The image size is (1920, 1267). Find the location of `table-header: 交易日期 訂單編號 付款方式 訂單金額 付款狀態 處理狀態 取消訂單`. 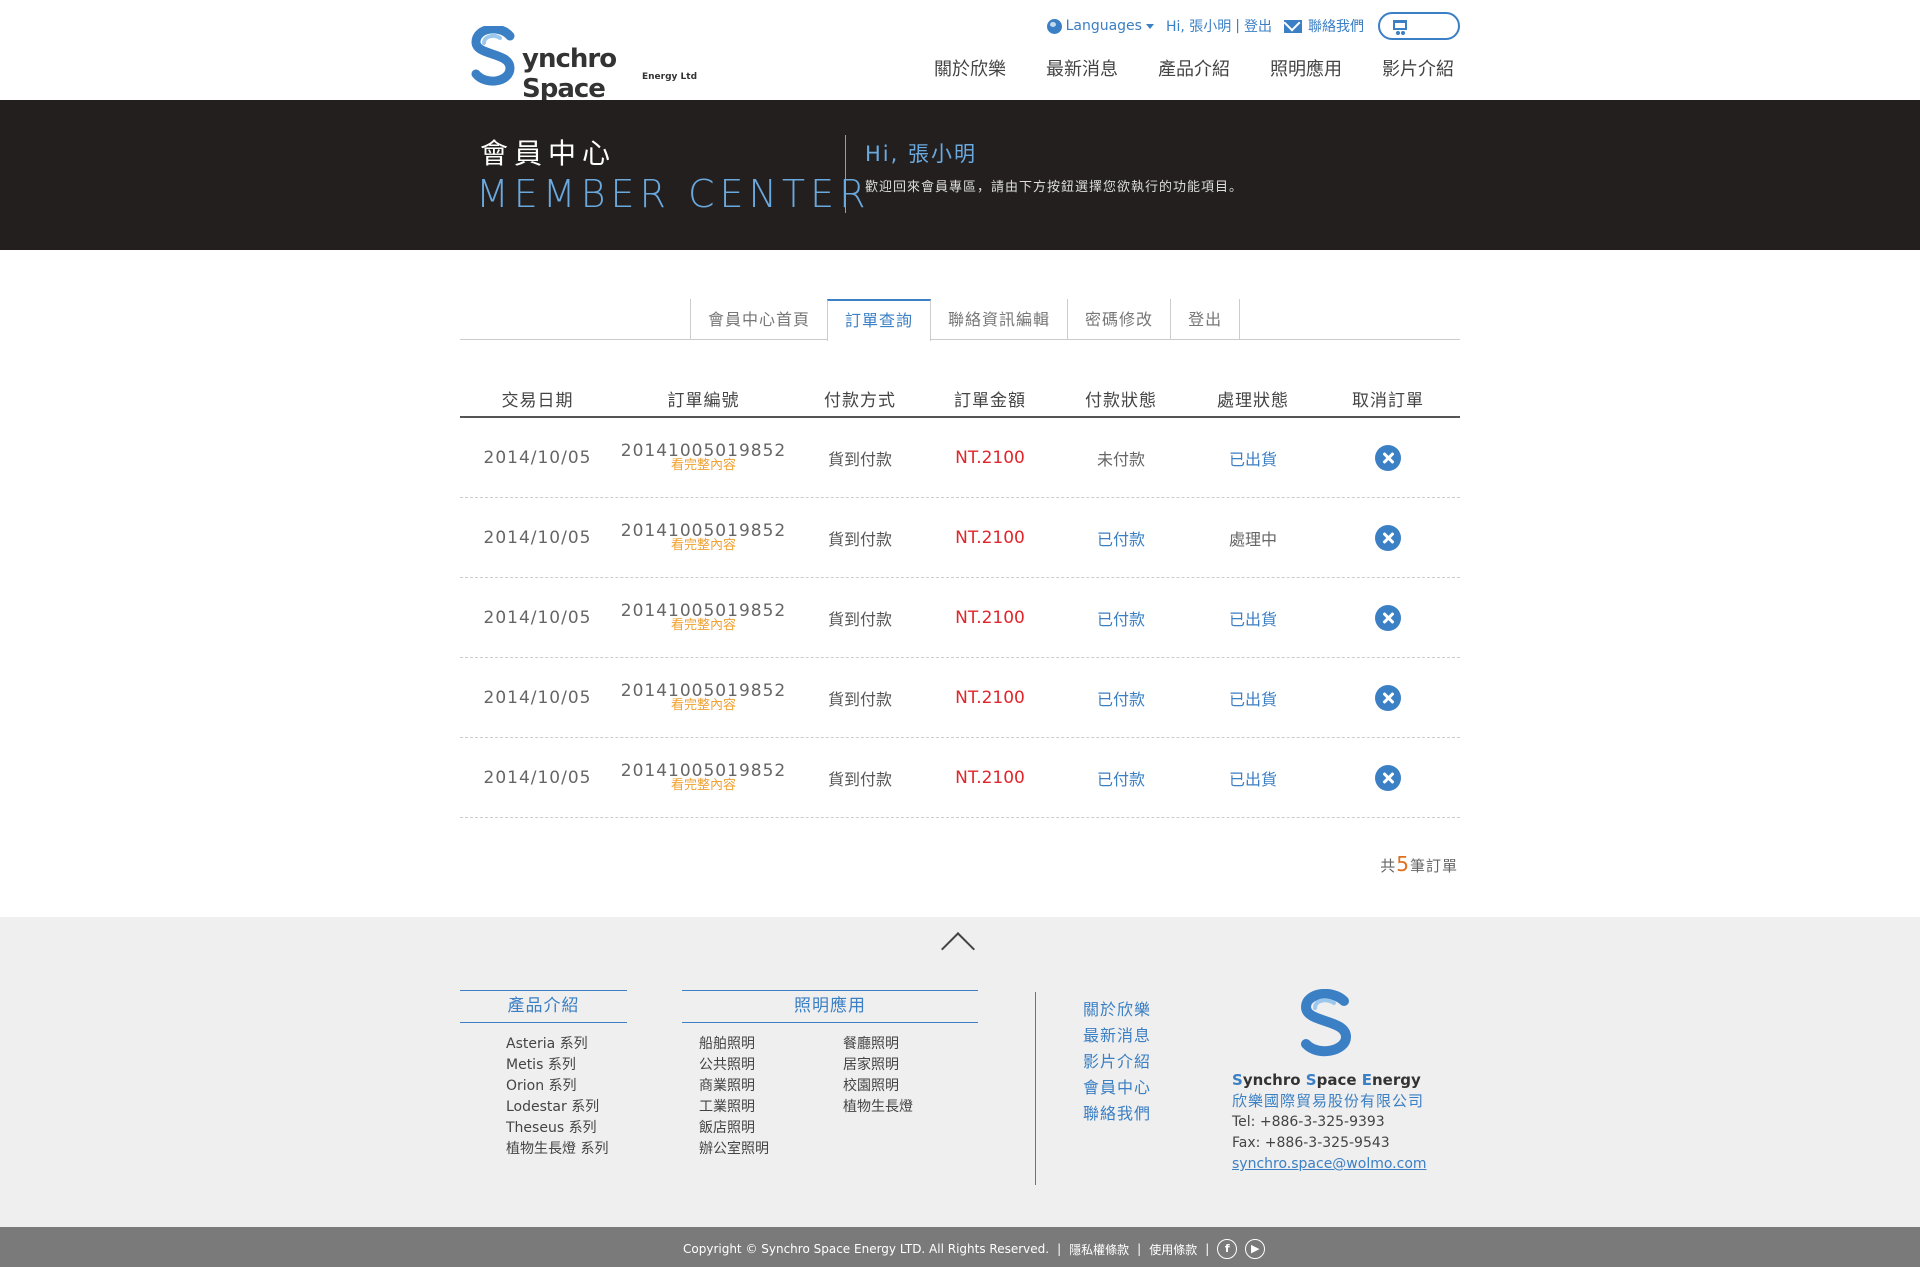

table-header: 交易日期 訂單編號 付款方式 訂單金額 付款狀態 處理狀態 取消訂單 is located at coordinates (960, 402).